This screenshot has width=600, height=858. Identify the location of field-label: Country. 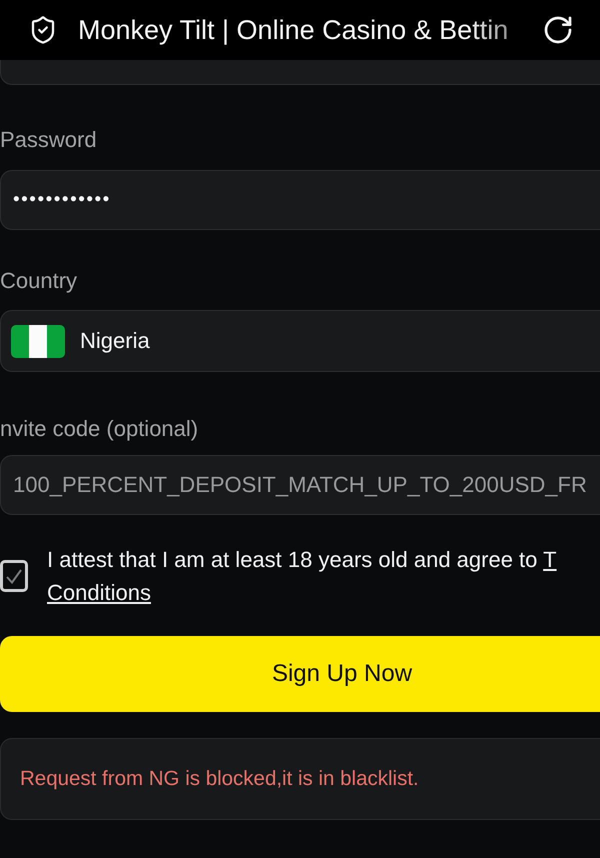
(39, 281).